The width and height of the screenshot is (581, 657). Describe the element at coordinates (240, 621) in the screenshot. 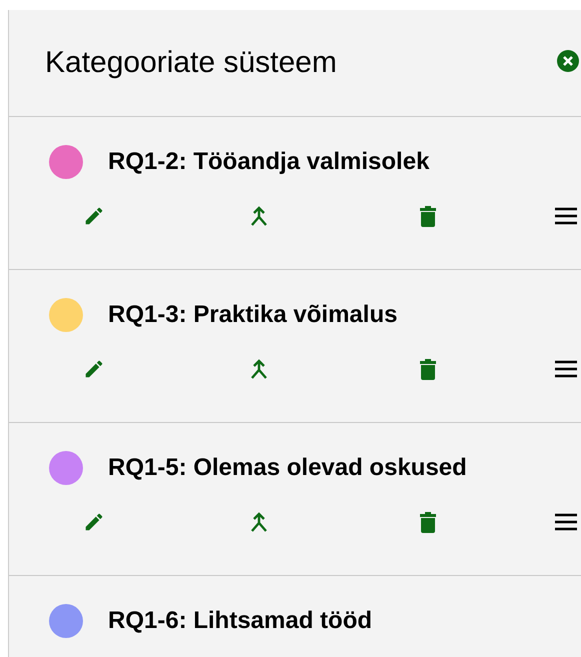

I see `category-title: RQ1-6: Lihtsamad tööd` at that location.